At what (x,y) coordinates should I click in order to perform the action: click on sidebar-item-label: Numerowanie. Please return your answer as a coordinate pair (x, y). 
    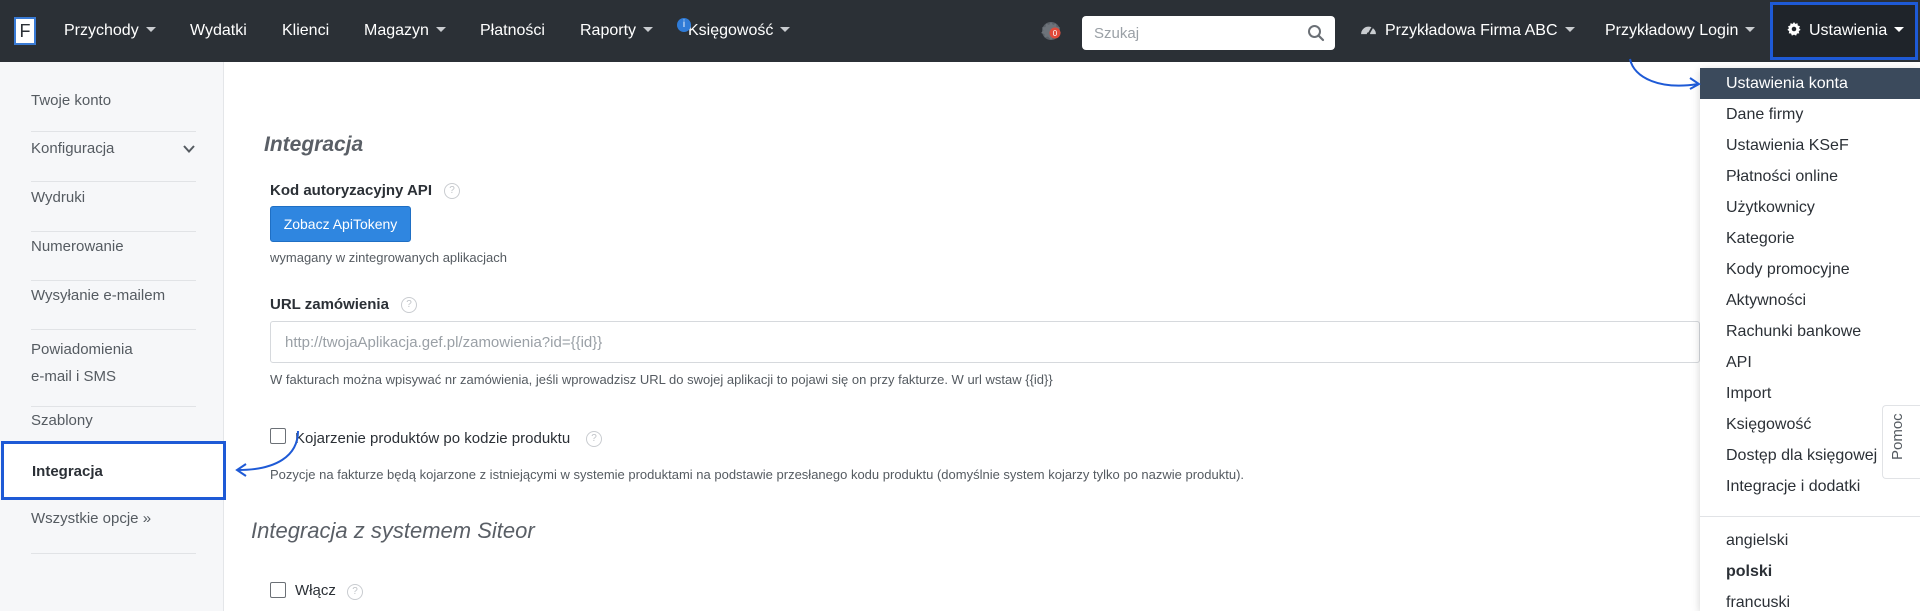
    Looking at the image, I should click on (77, 246).